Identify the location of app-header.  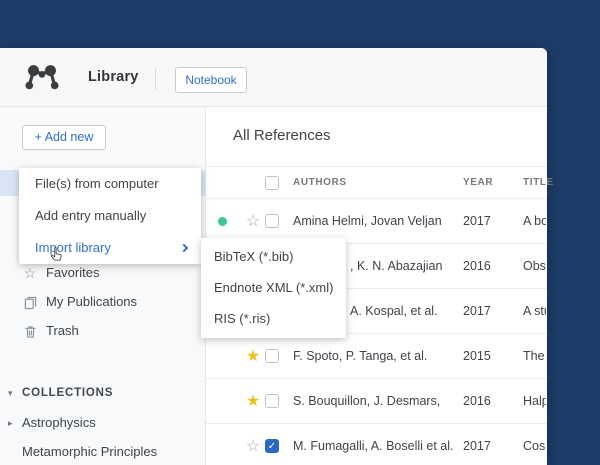
(273, 77).